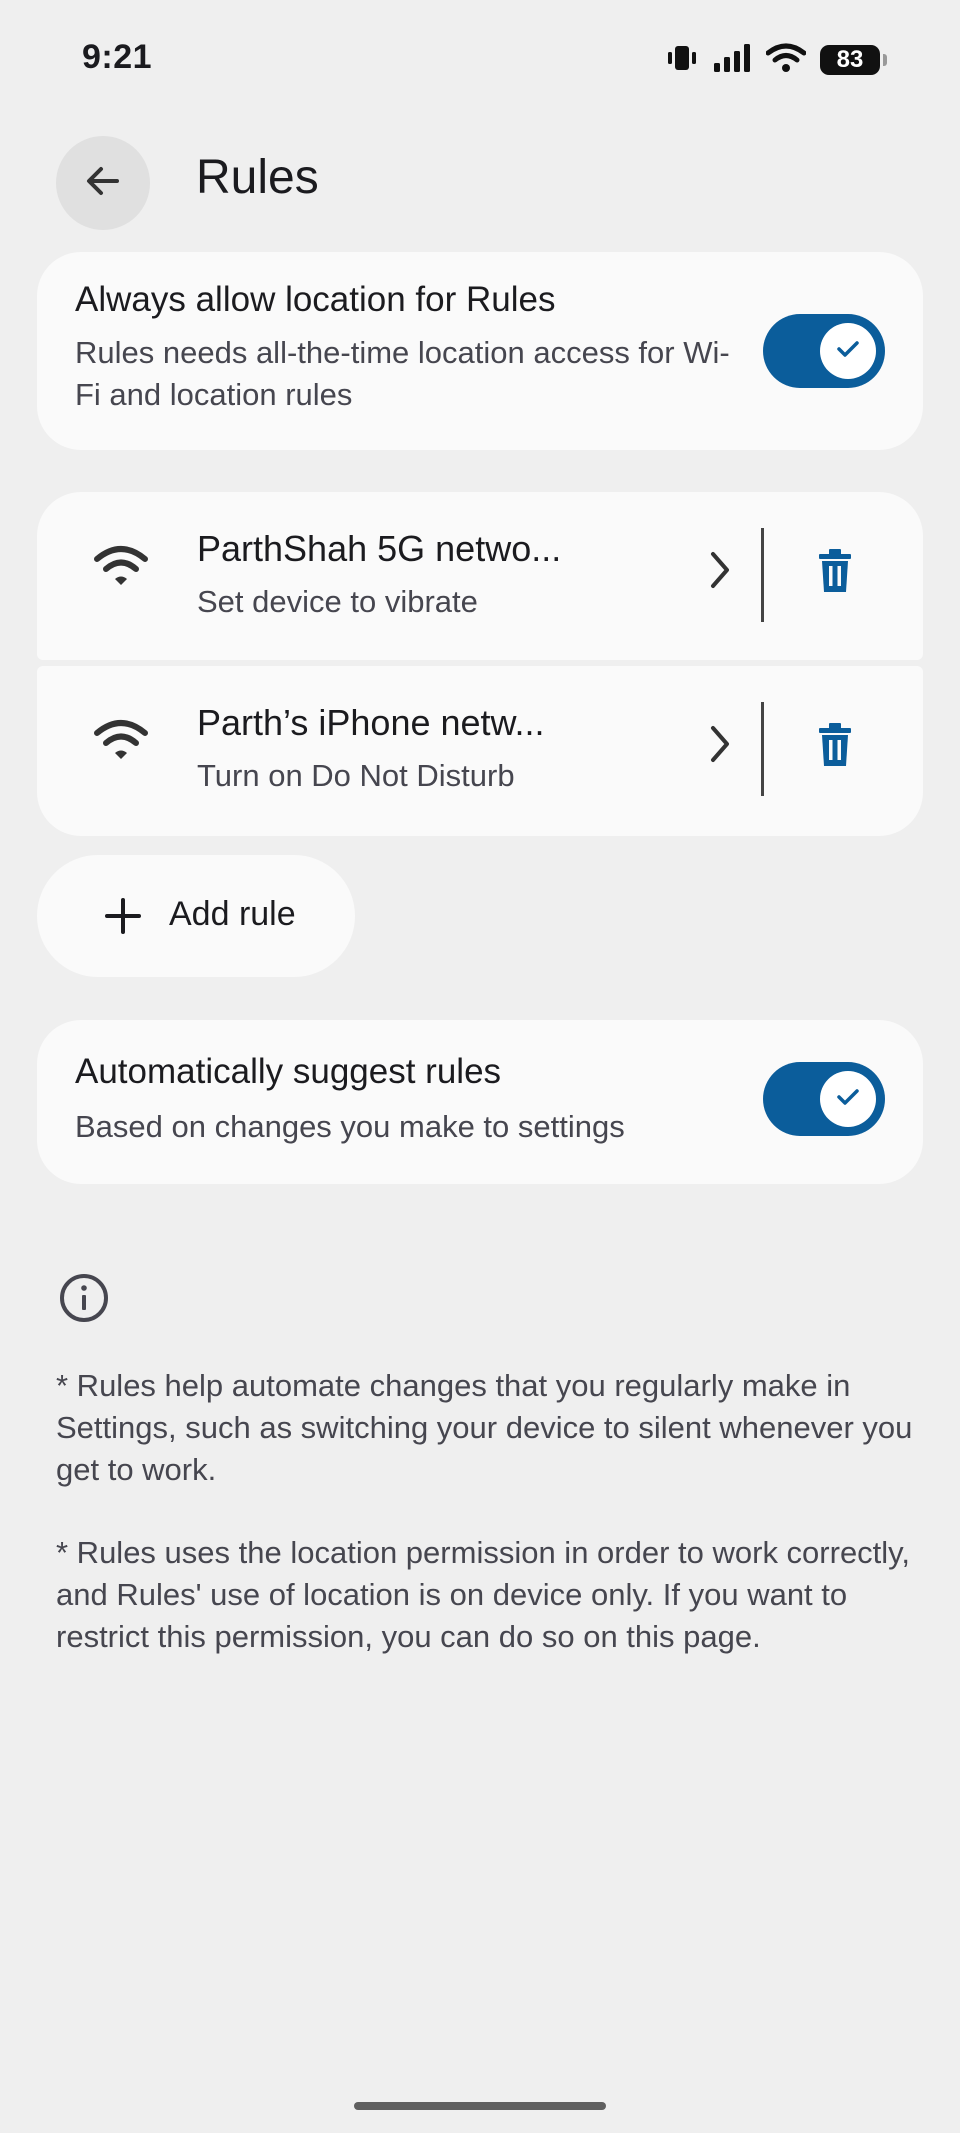 The width and height of the screenshot is (960, 2133). What do you see at coordinates (337, 601) in the screenshot?
I see `rule-subtitle: Set device to vibrate` at bounding box center [337, 601].